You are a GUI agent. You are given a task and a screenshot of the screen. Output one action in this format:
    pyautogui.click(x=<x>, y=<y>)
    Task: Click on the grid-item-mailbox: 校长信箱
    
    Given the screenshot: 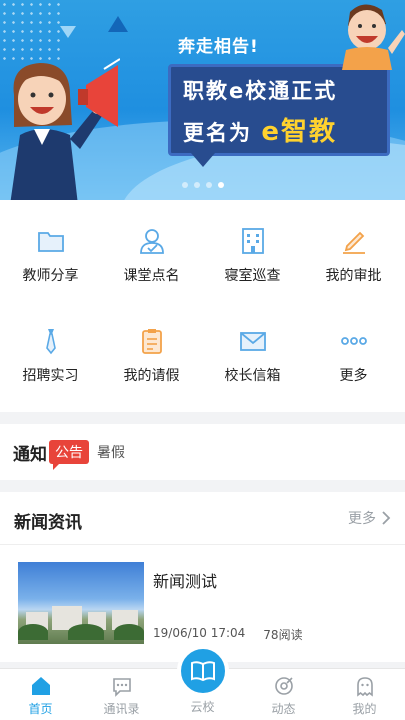 What is the action you would take?
    pyautogui.click(x=252, y=350)
    